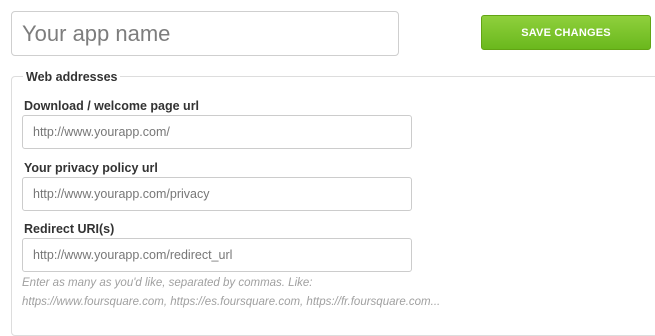 The image size is (655, 336). I want to click on privacy-url-label: Your privacy policy url, so click(91, 168).